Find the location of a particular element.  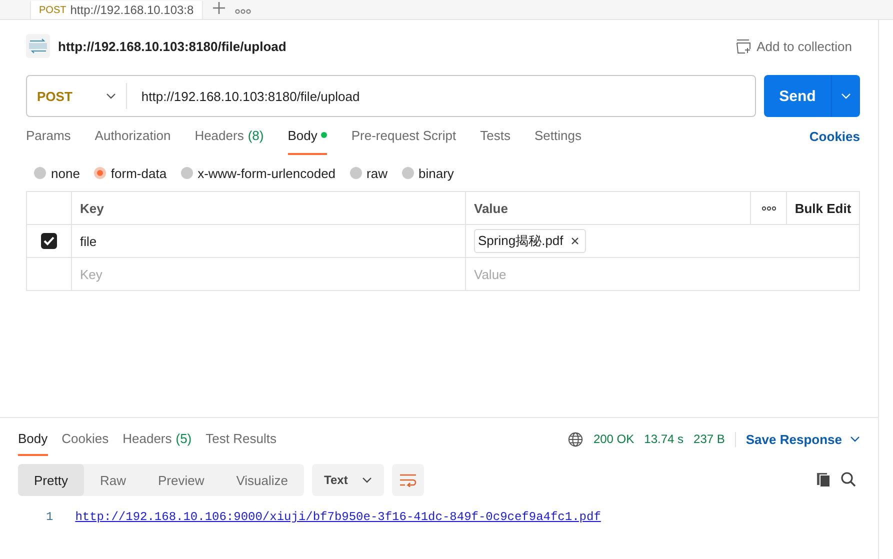

method-dropdown: POST is located at coordinates (77, 96).